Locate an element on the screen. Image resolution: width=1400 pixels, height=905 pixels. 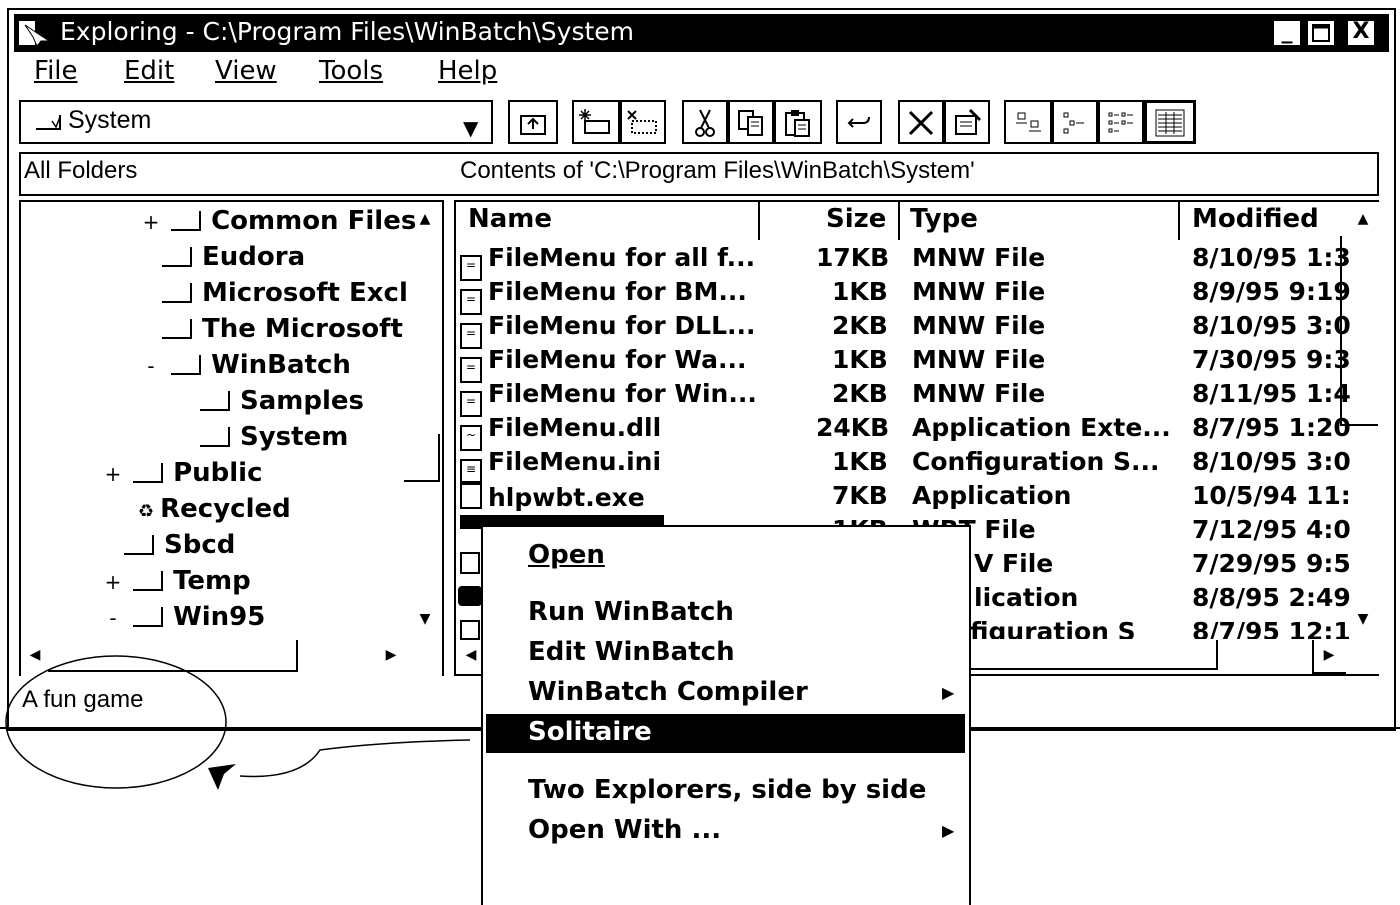
up-folder-button is located at coordinates (533, 122).